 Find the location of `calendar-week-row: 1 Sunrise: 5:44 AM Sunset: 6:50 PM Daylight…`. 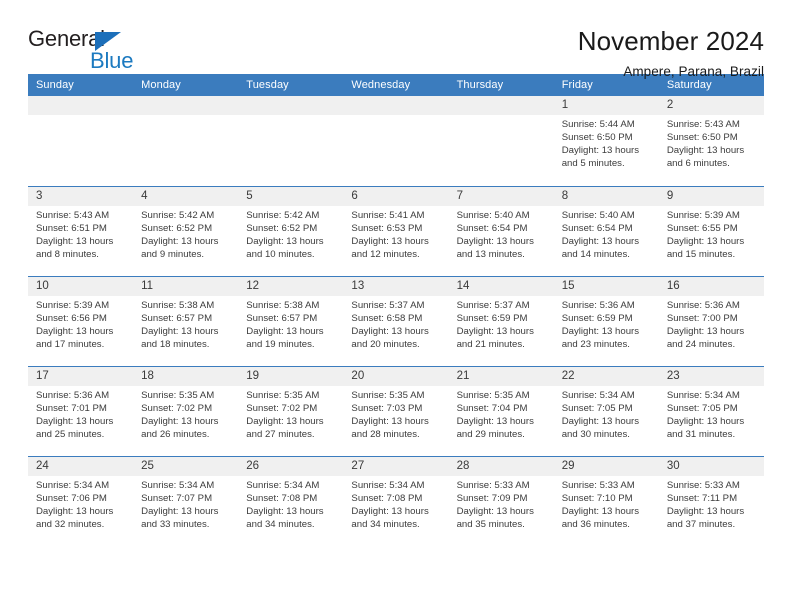

calendar-week-row: 1 Sunrise: 5:44 AM Sunset: 6:50 PM Daylight… is located at coordinates (396, 141).